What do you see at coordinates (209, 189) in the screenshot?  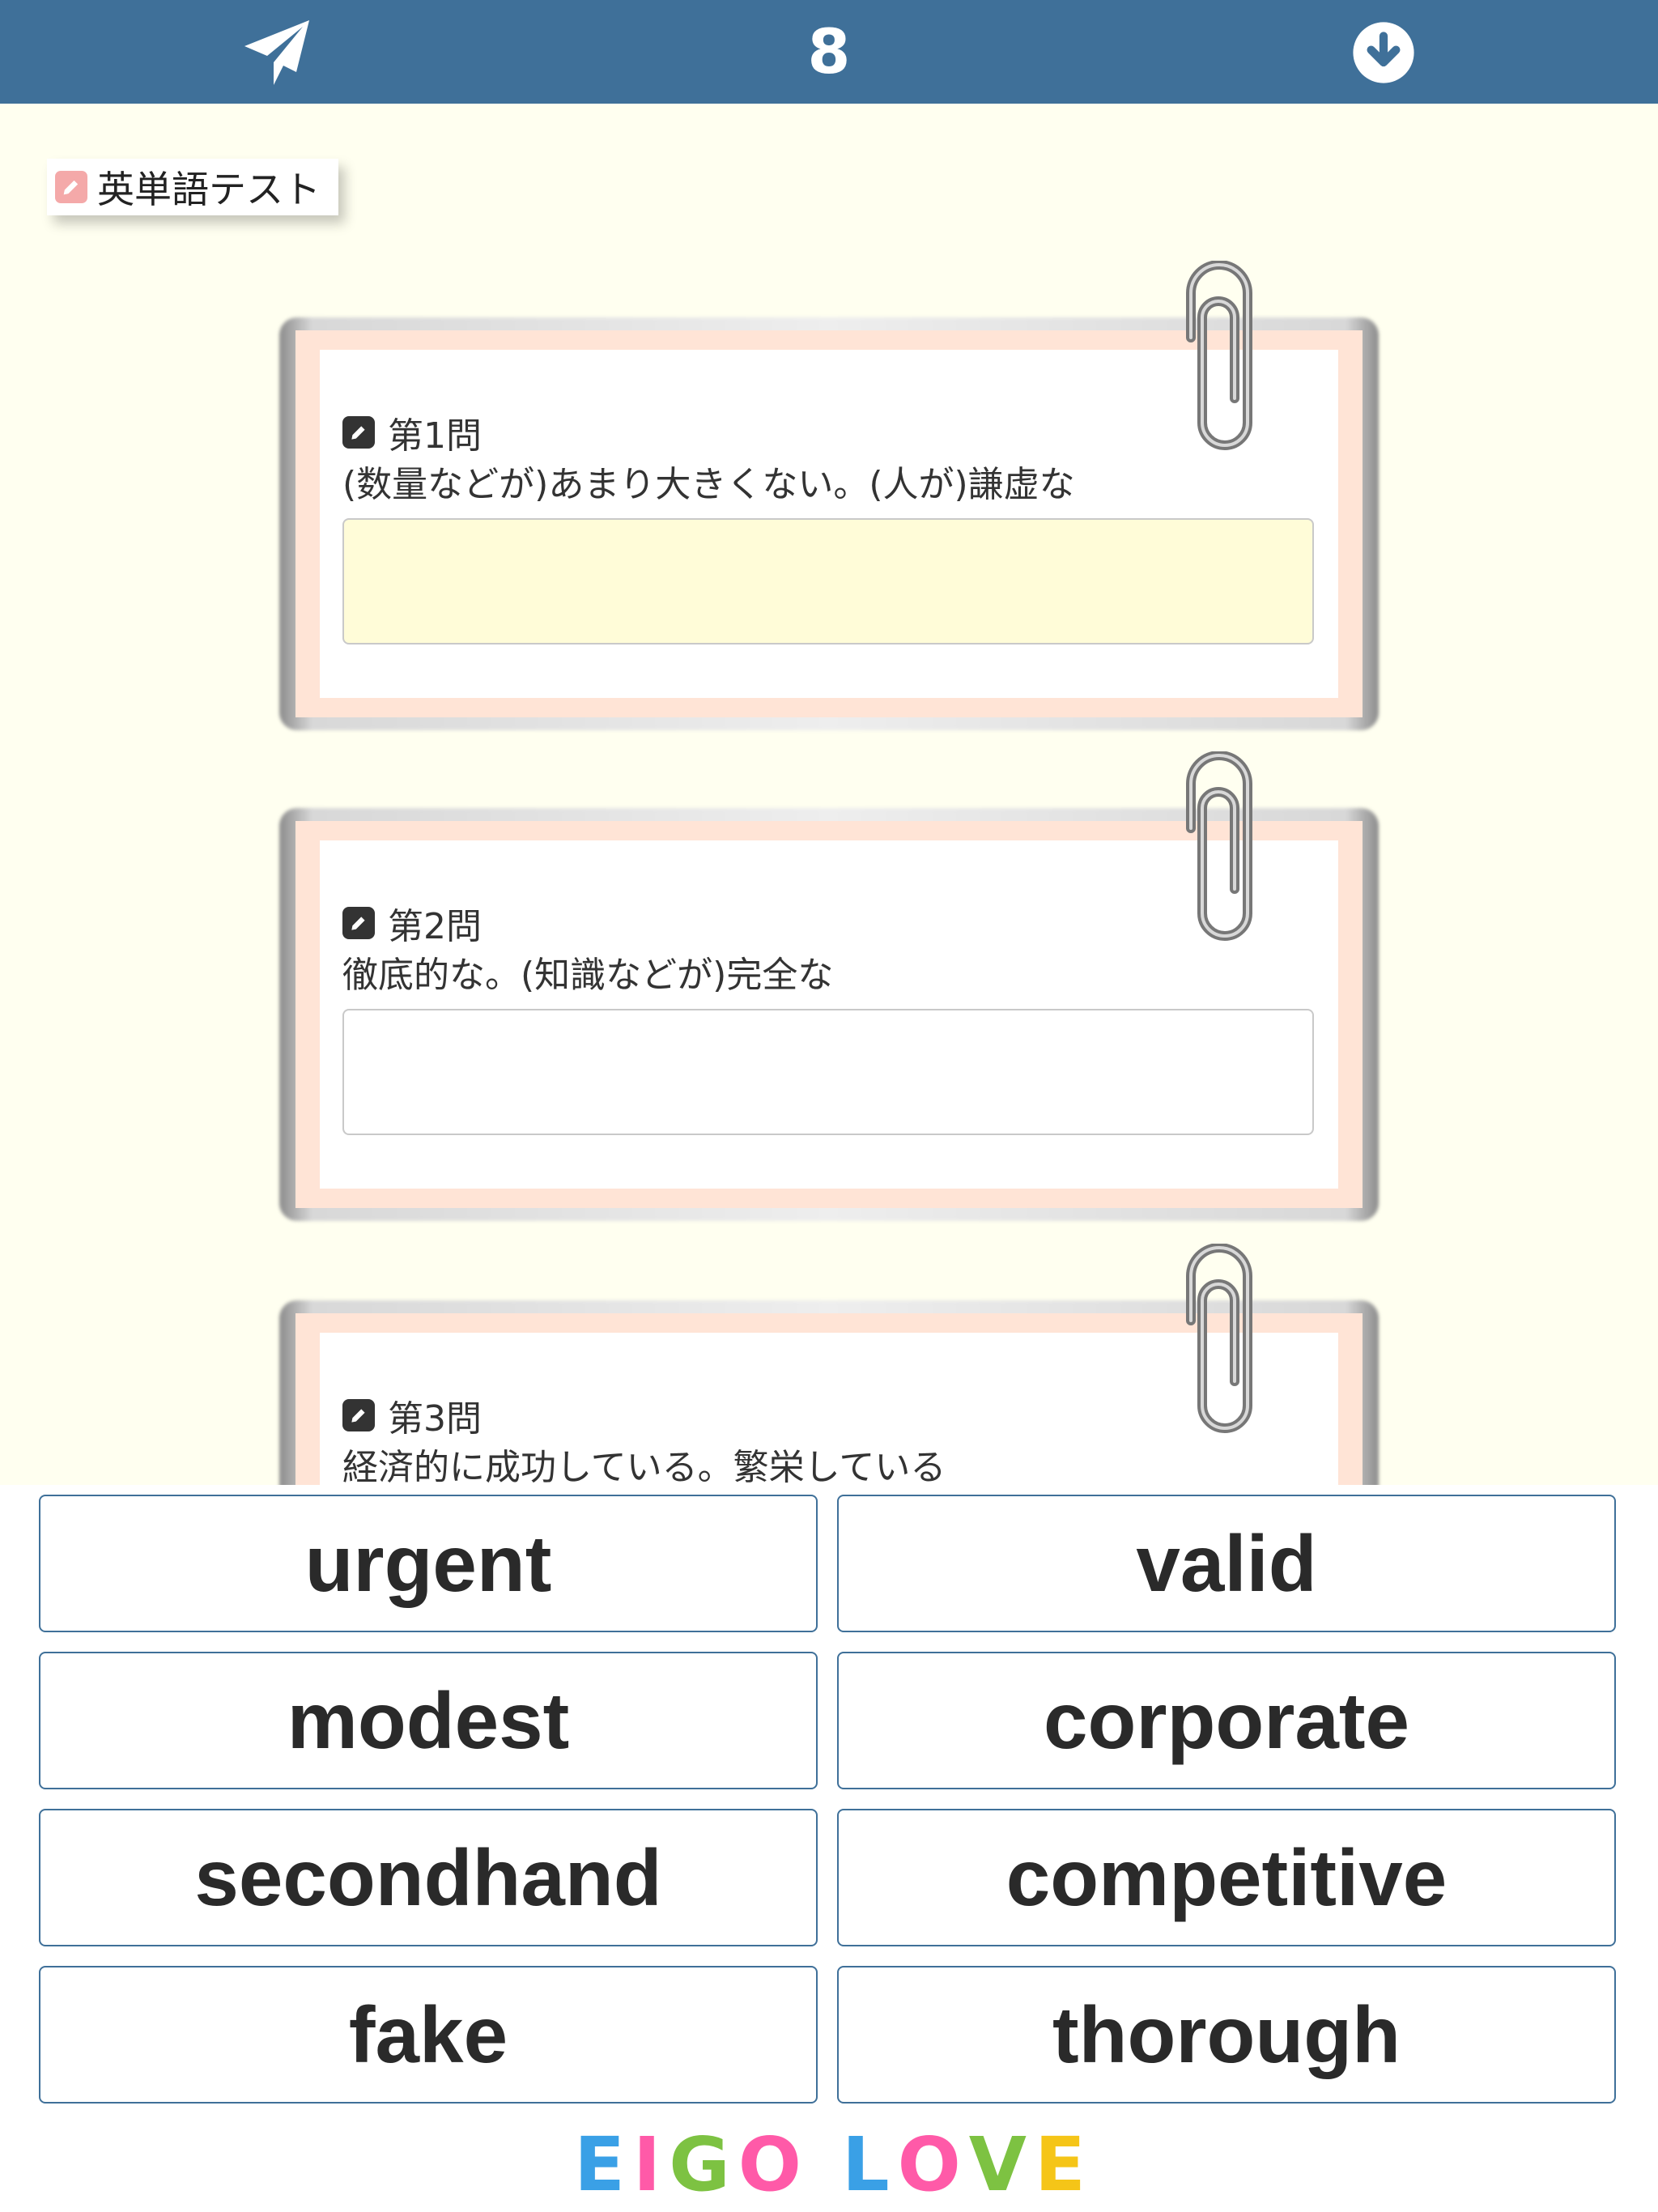 I see `test-title: 英単語テスト` at bounding box center [209, 189].